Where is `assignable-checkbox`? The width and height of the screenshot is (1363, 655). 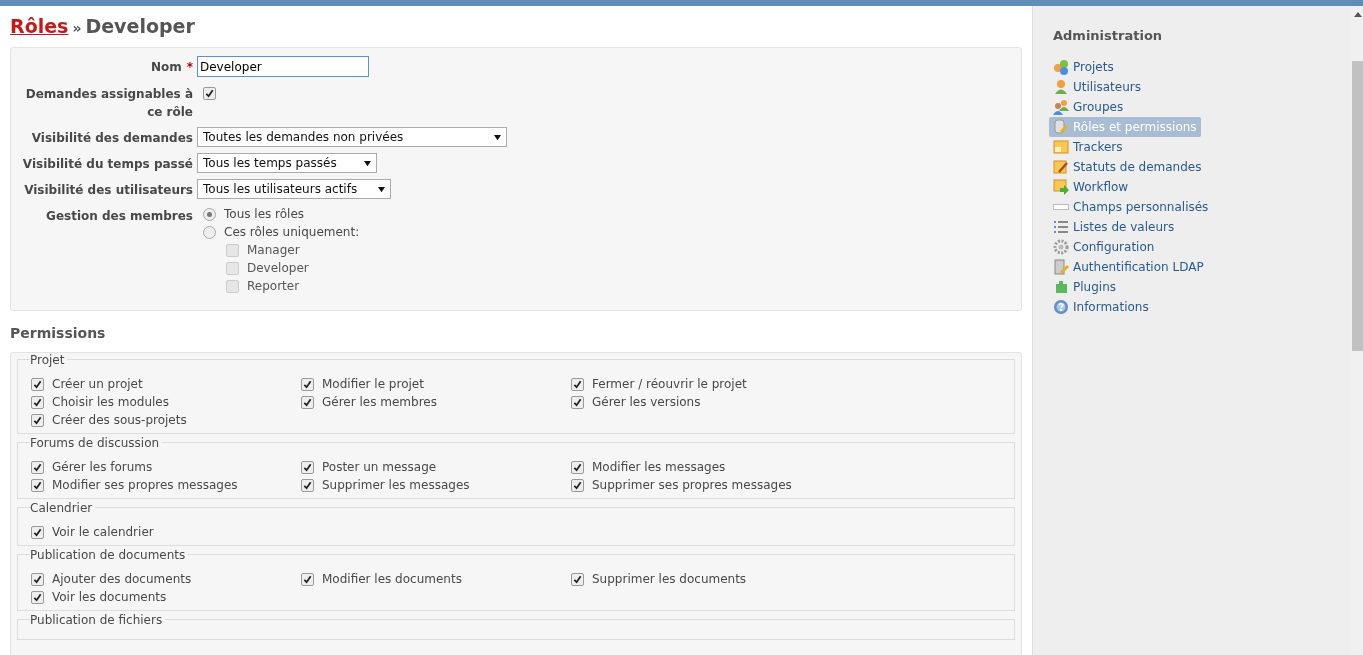
assignable-checkbox is located at coordinates (209, 93).